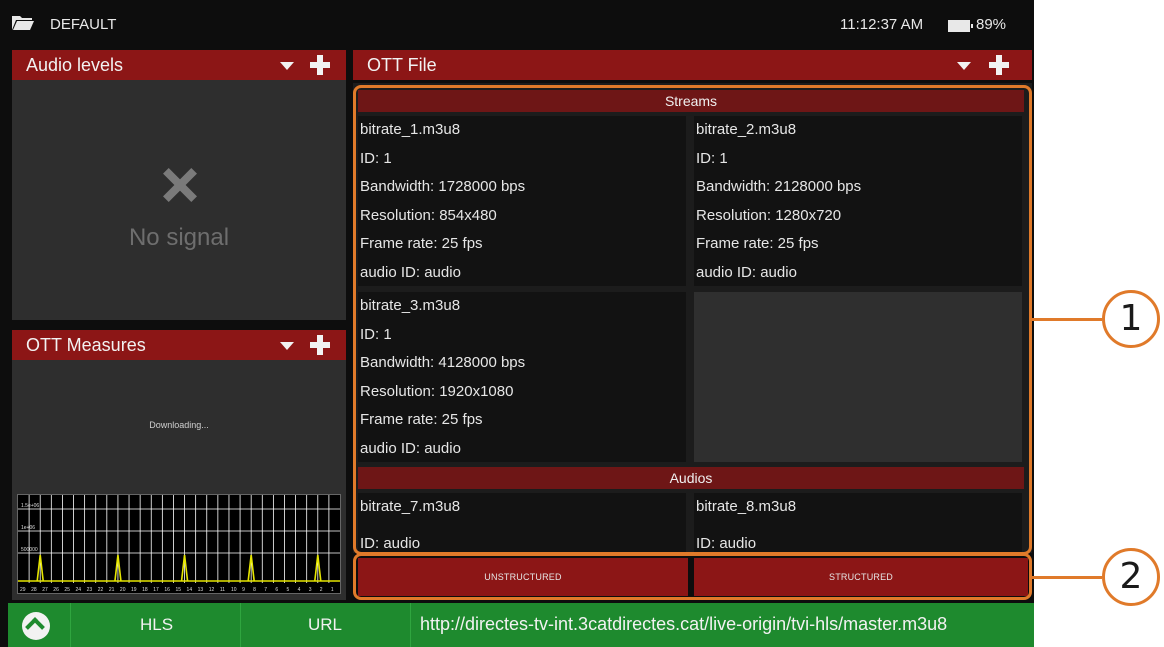  I want to click on x-tick-label: 20, so click(123, 590).